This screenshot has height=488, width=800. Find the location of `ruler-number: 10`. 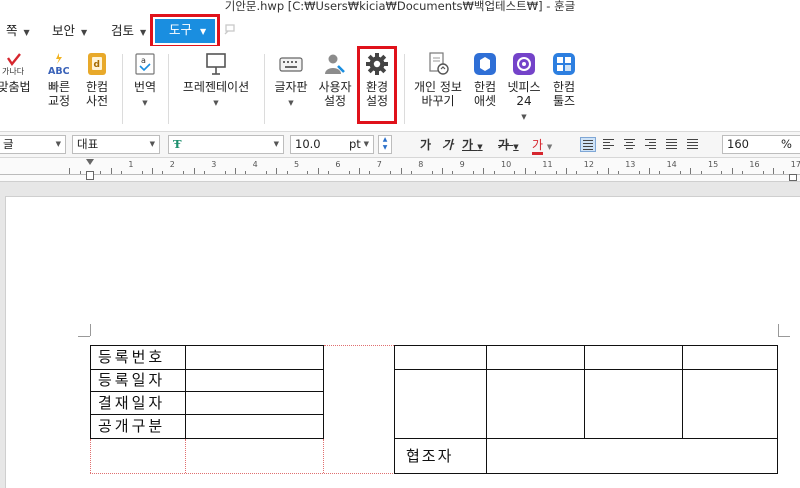

ruler-number: 10 is located at coordinates (506, 164).